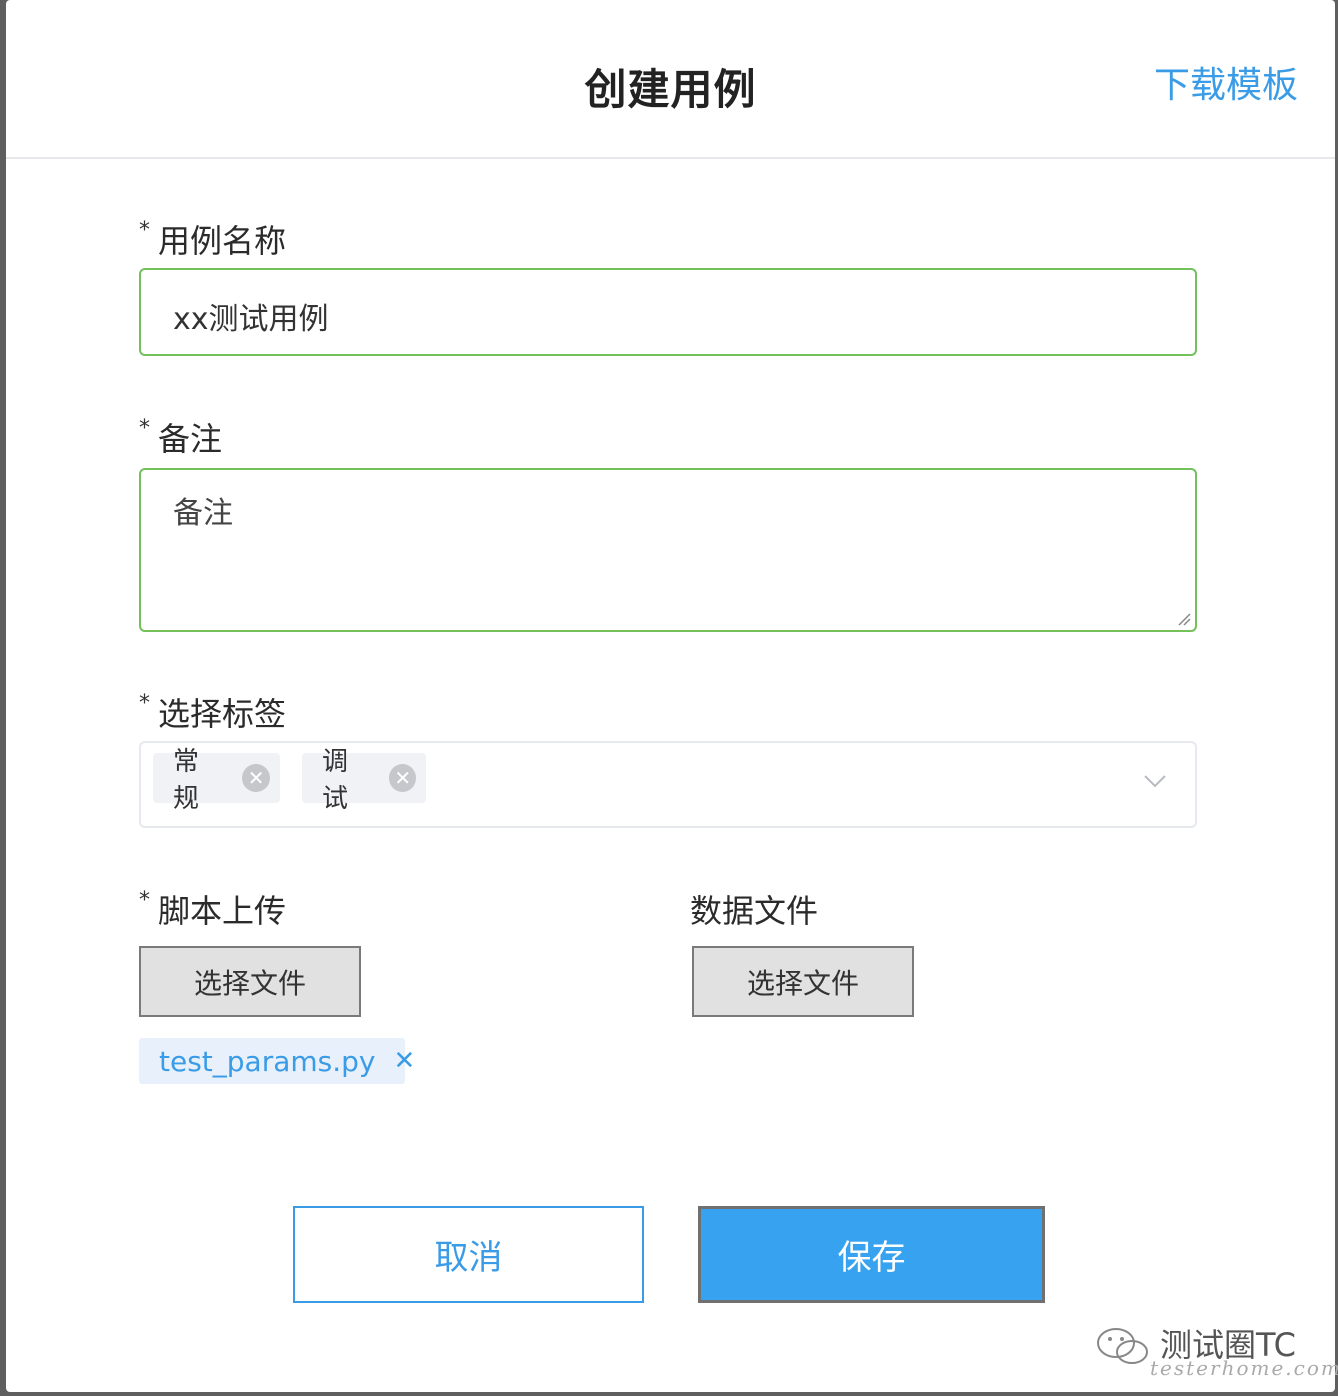  Describe the element at coordinates (251, 319) in the screenshot. I see `case-name-value: xx测试用例` at that location.